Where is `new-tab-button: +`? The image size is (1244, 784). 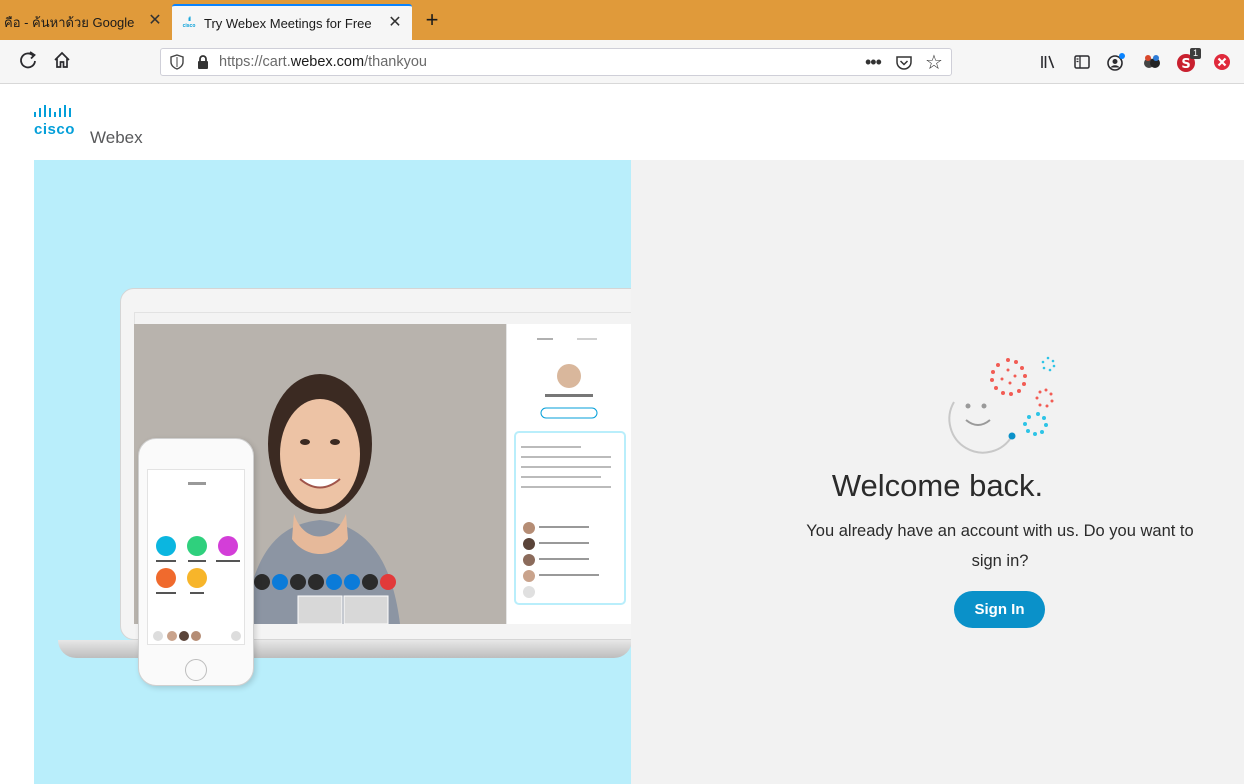
new-tab-button: + is located at coordinates (432, 20).